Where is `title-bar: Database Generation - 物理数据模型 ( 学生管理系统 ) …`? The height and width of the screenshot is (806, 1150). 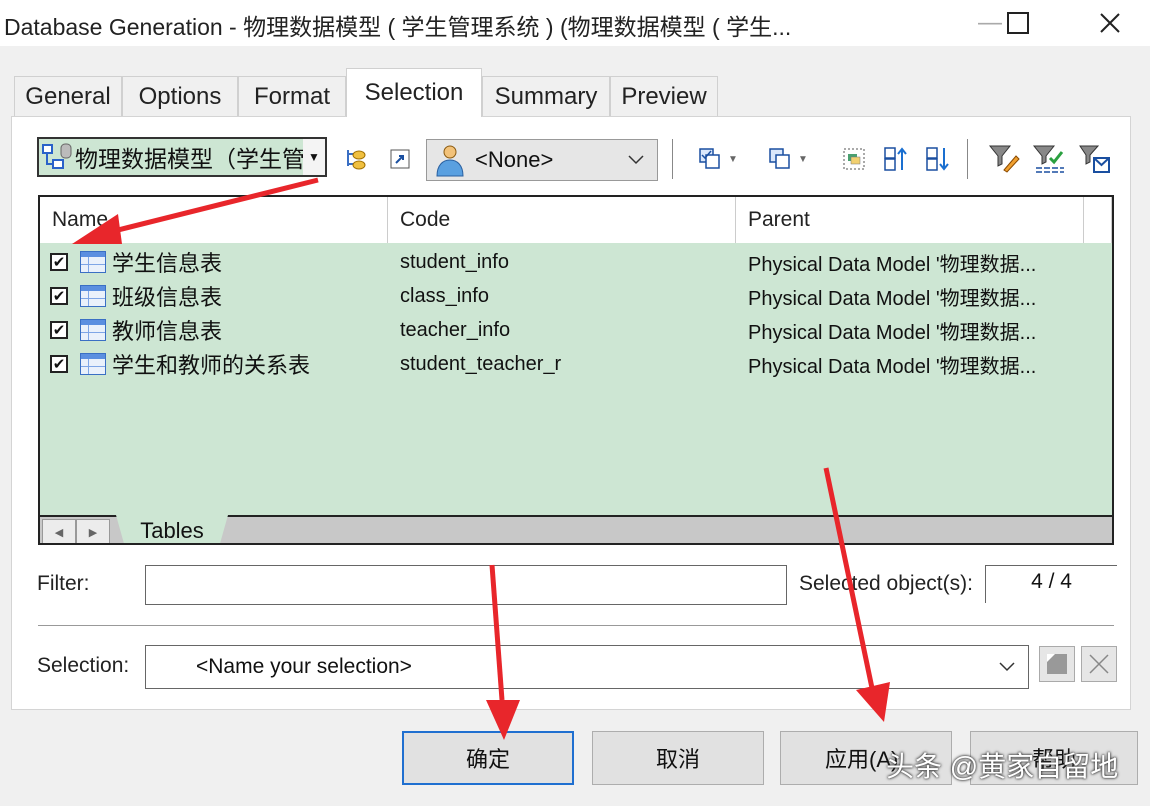
title-bar: Database Generation - 物理数据模型 ( 学生管理系统 ) … is located at coordinates (575, 23).